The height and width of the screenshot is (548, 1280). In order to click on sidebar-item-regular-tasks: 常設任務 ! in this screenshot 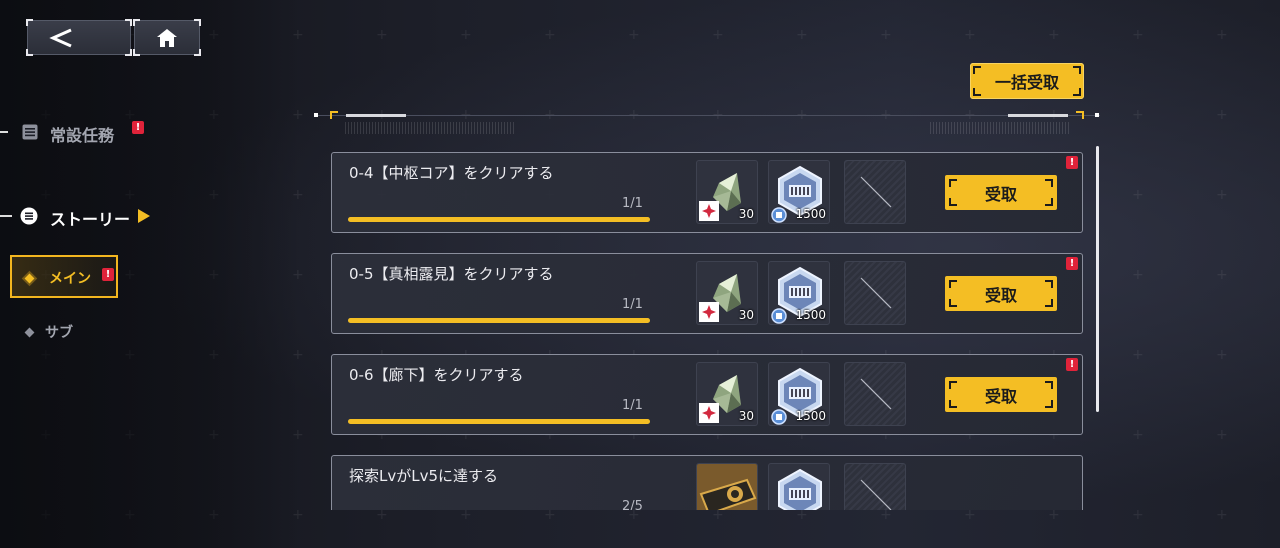, I will do `click(87, 132)`.